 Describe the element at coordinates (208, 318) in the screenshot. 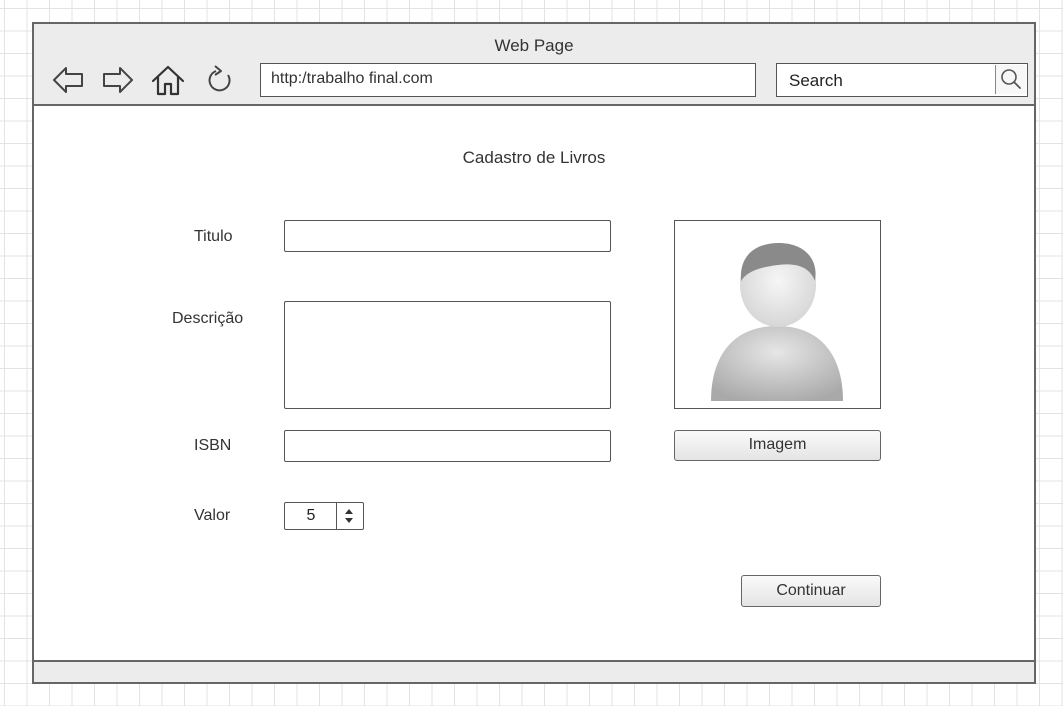

I see `descricao-label: Descrição` at that location.